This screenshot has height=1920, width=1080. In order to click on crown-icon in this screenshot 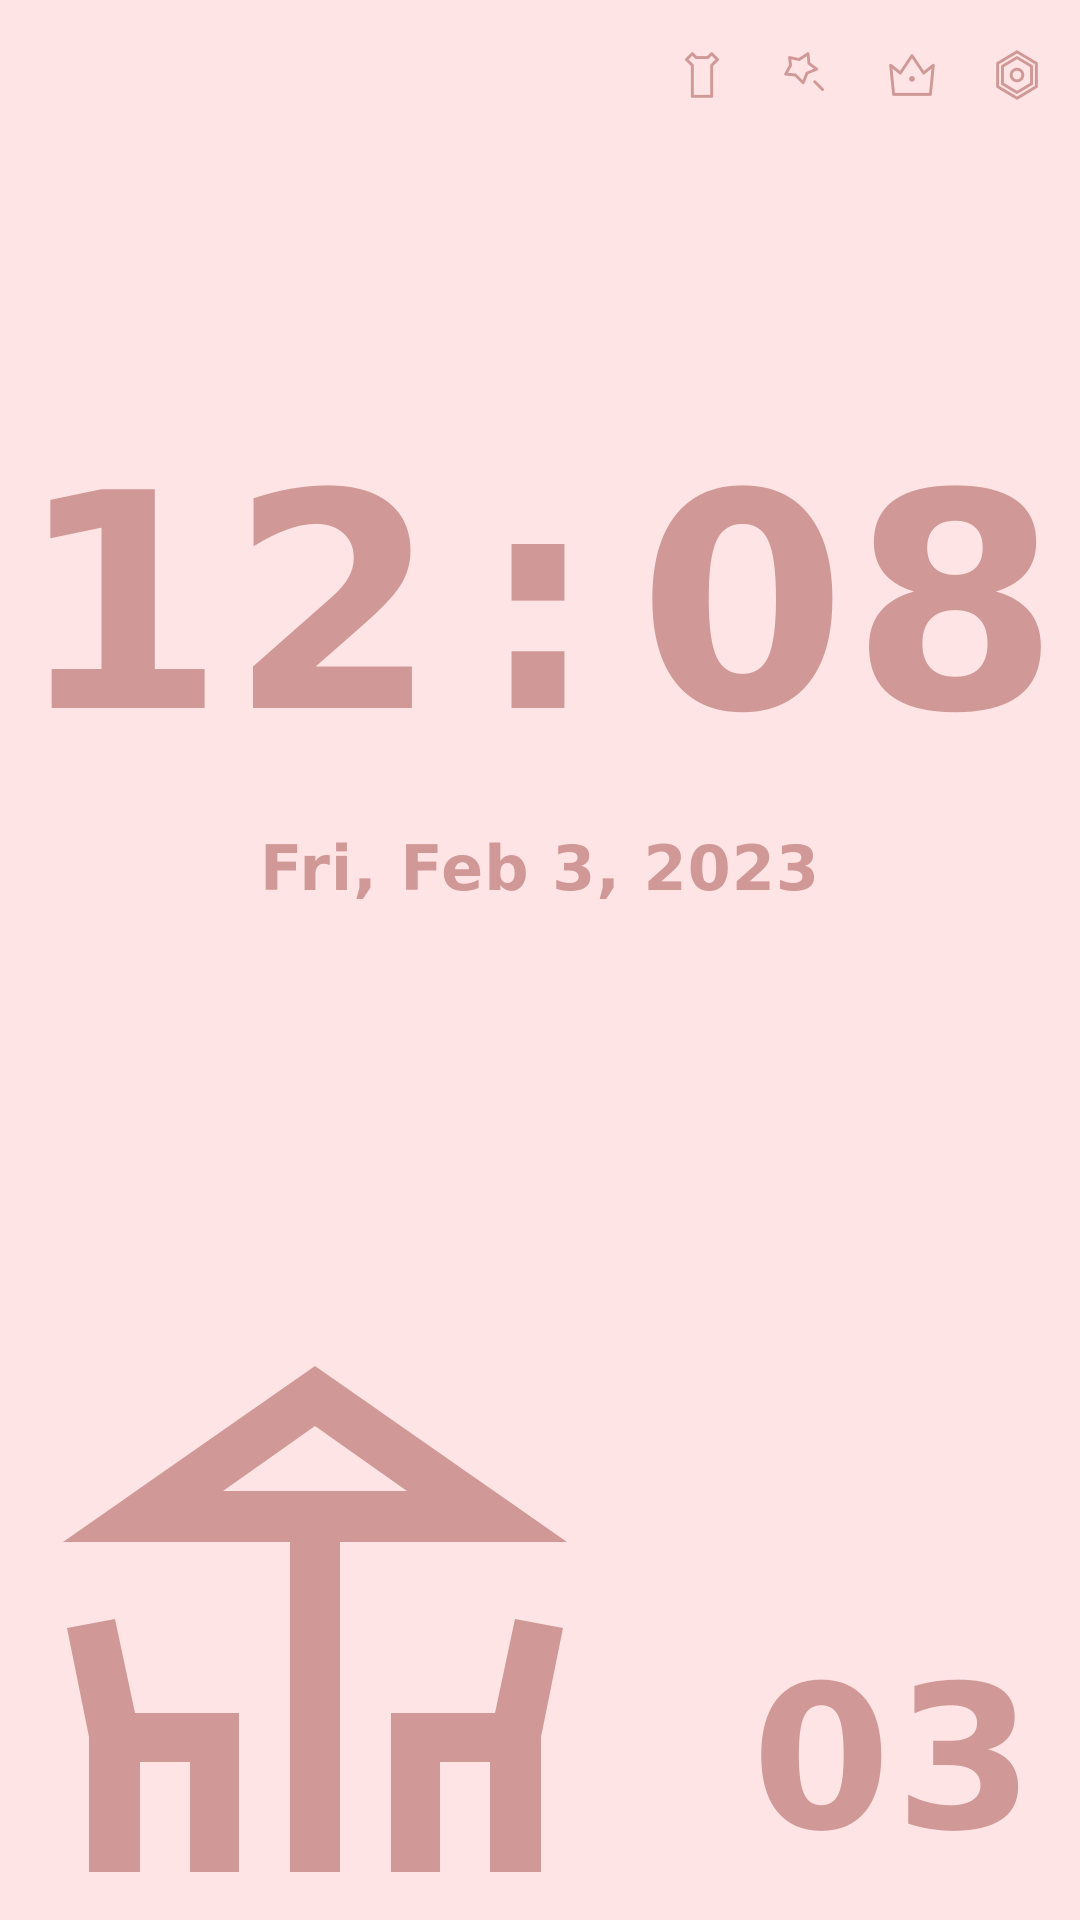, I will do `click(912, 75)`.